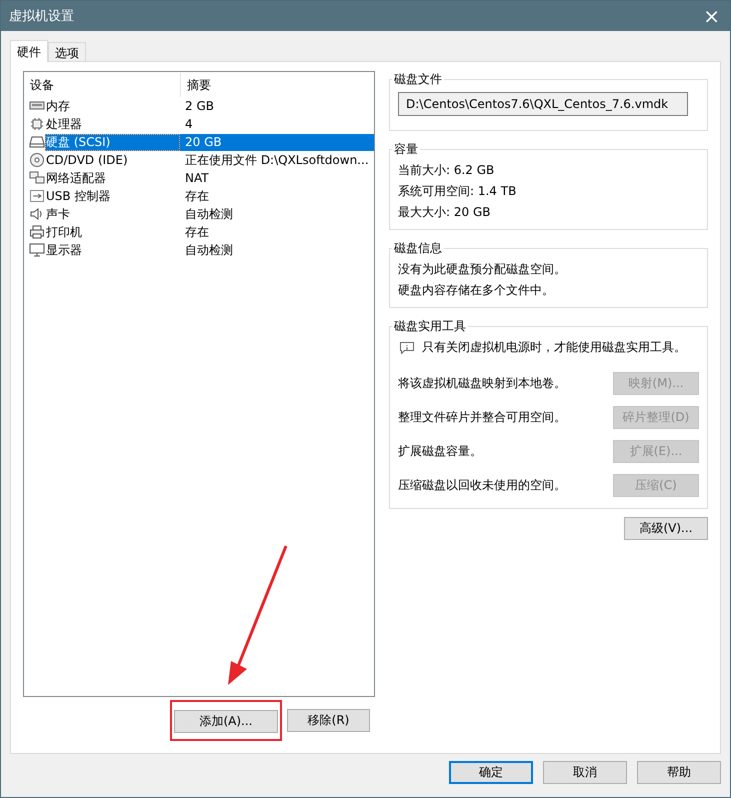 This screenshot has width=731, height=798. Describe the element at coordinates (430, 326) in the screenshot. I see `group-title: 磁盘实用工具` at that location.